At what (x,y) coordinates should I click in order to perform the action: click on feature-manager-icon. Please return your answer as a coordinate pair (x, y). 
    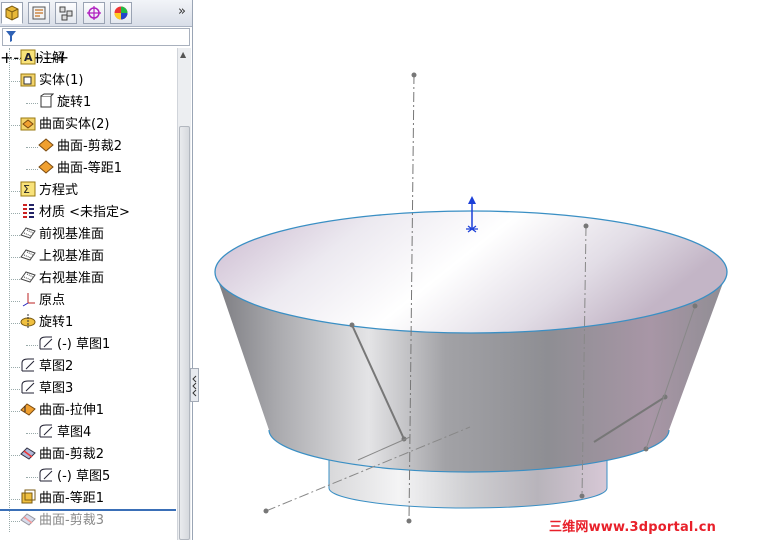
    Looking at the image, I should click on (12, 13).